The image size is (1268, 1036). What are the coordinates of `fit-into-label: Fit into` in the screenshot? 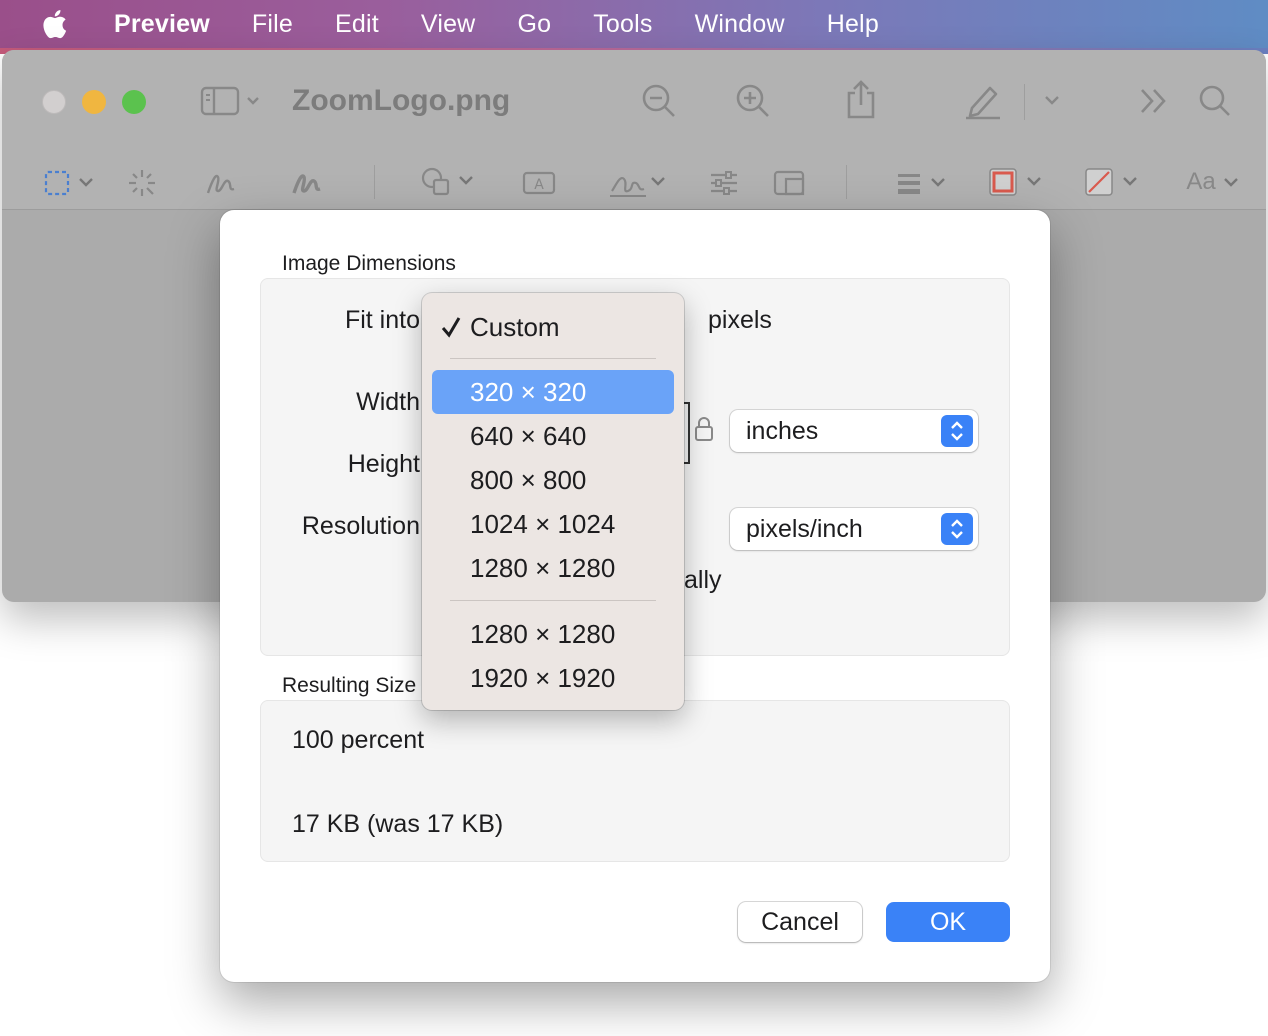 It's located at (382, 320).